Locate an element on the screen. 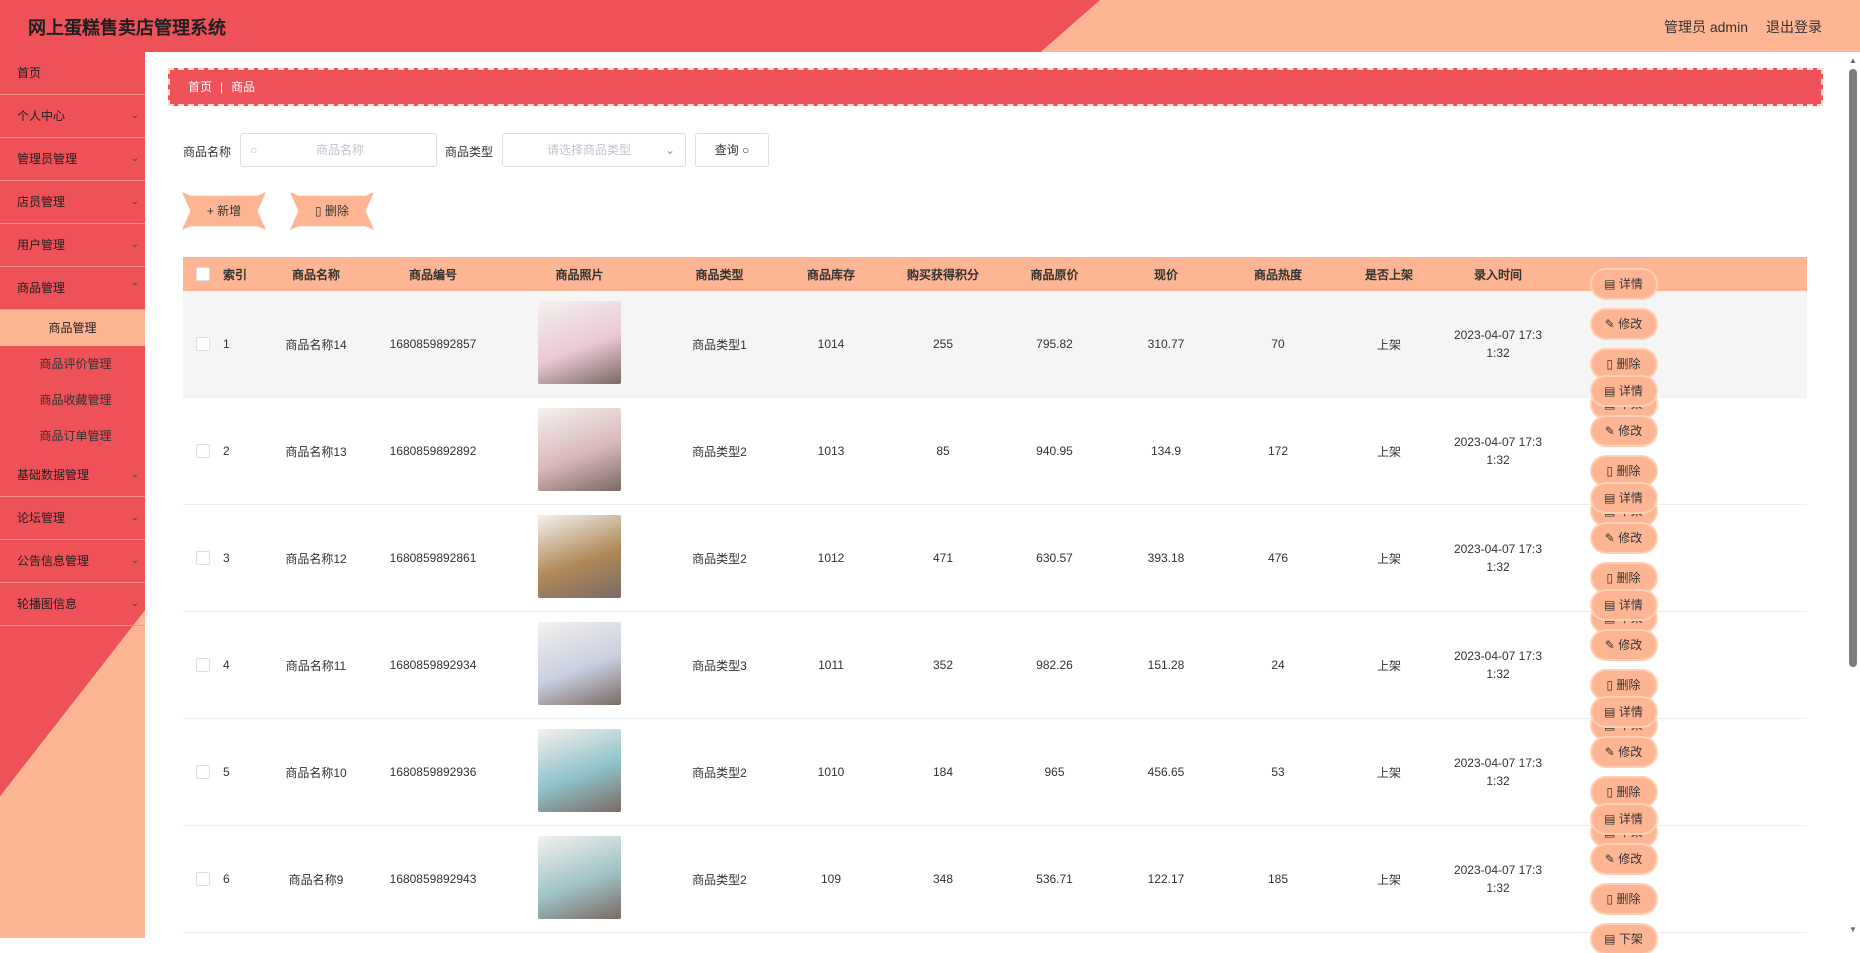  sidebar-item: 商品管理 ⌃ is located at coordinates (72, 288).